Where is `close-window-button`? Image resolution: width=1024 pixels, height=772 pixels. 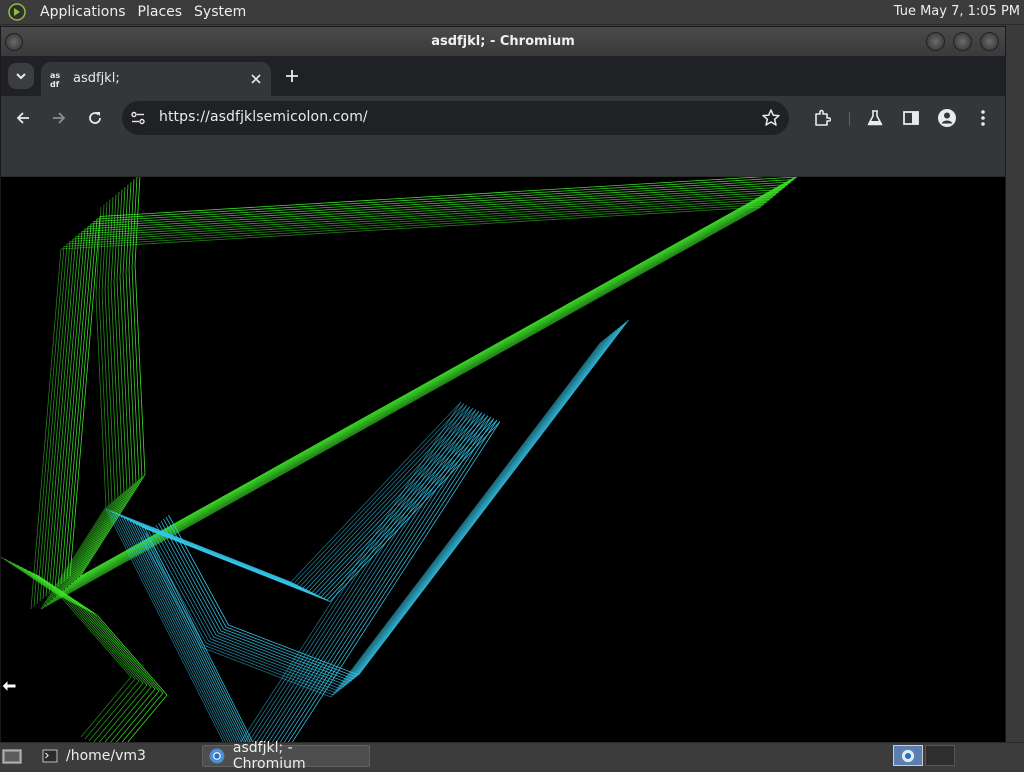 close-window-button is located at coordinates (989, 41).